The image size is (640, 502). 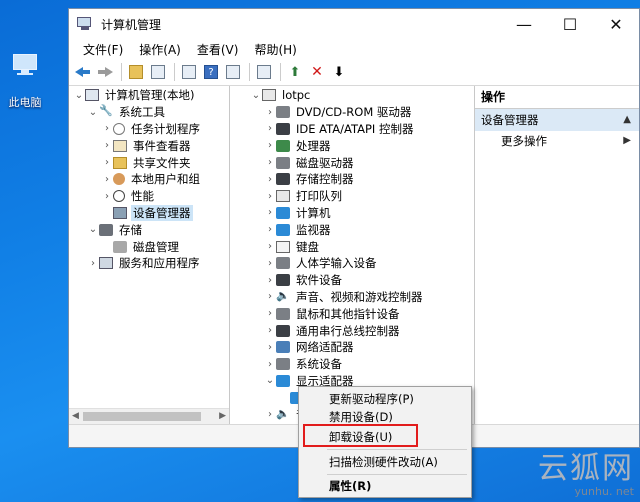 What do you see at coordinates (120, 145) in the screenshot?
I see `event-icon` at bounding box center [120, 145].